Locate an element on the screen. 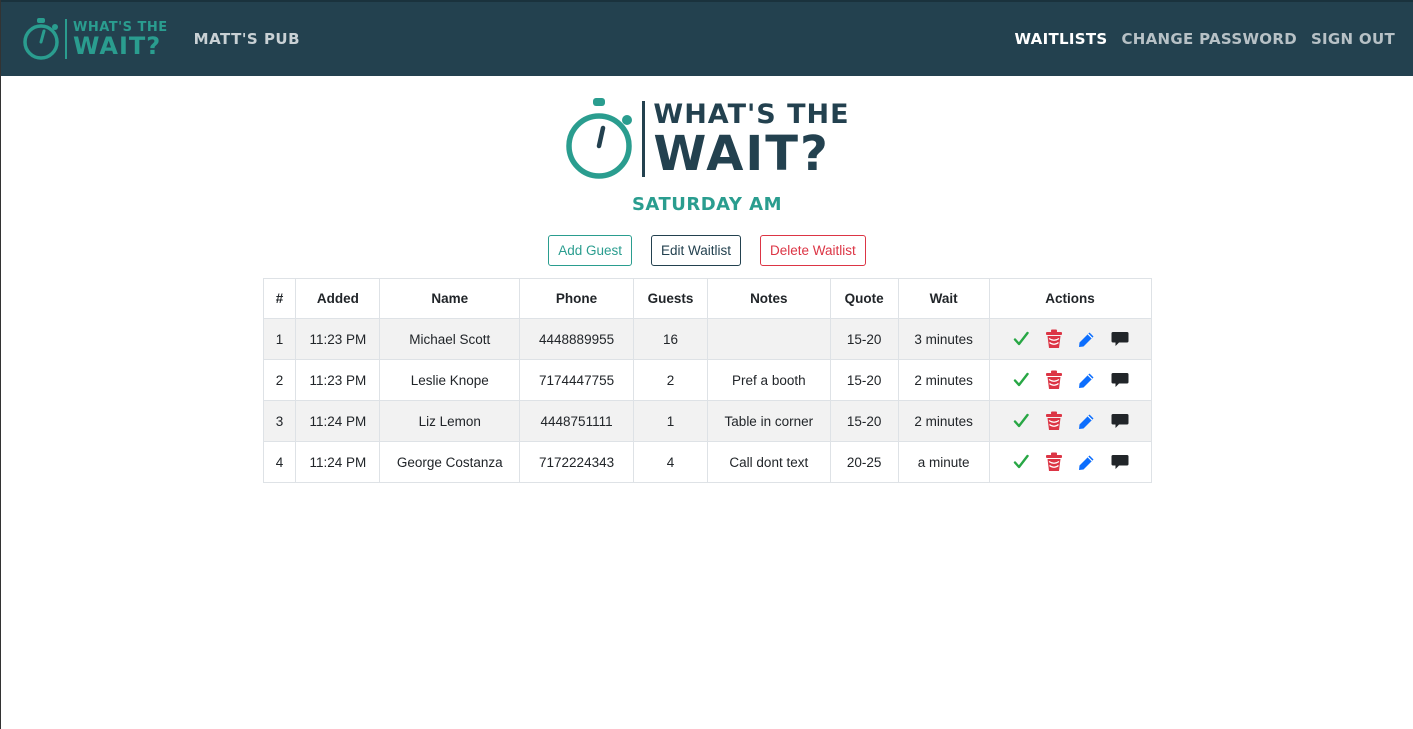 Image resolution: width=1413 pixels, height=729 pixels. cell-guests: 16 is located at coordinates (670, 339).